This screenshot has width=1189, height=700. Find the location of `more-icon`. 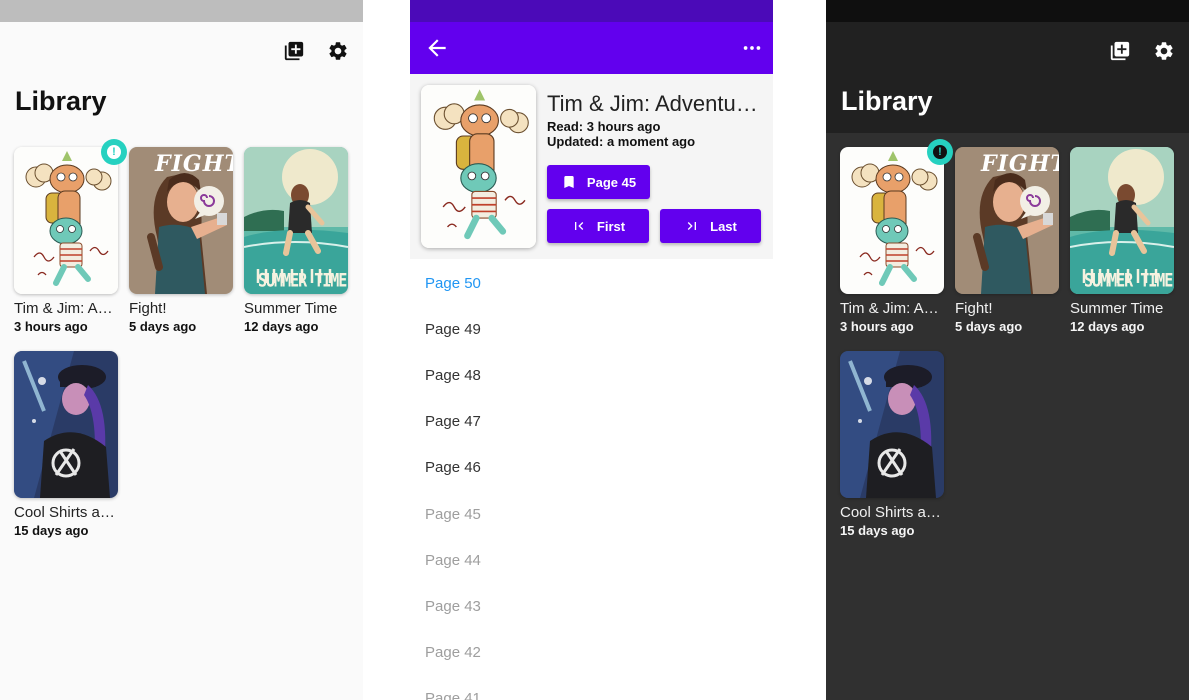

more-icon is located at coordinates (752, 48).